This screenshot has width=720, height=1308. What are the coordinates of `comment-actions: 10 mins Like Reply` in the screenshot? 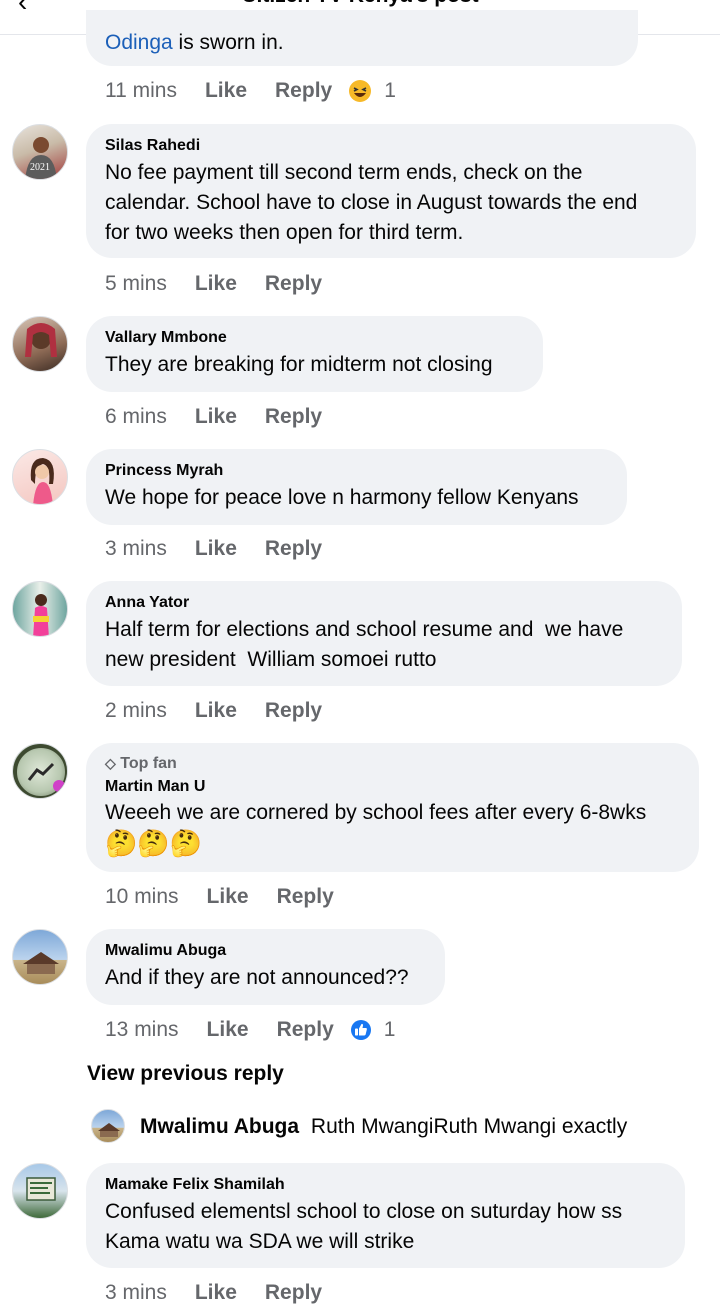 It's located at (233, 897).